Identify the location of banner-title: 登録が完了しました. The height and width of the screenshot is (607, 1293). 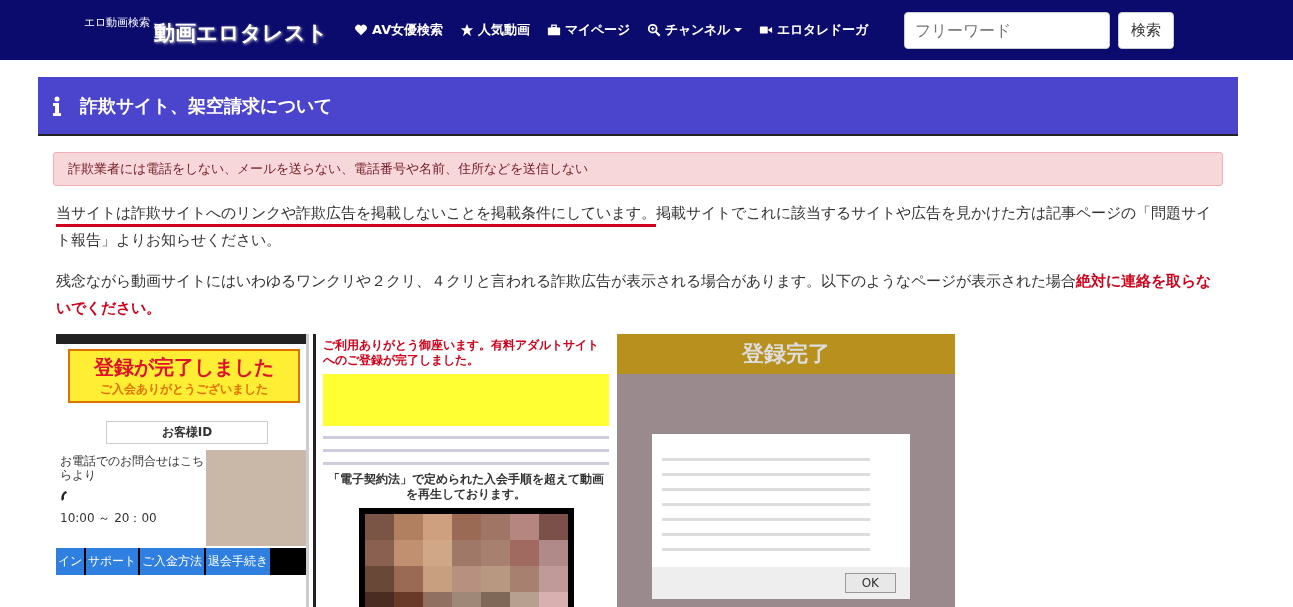
(184, 367).